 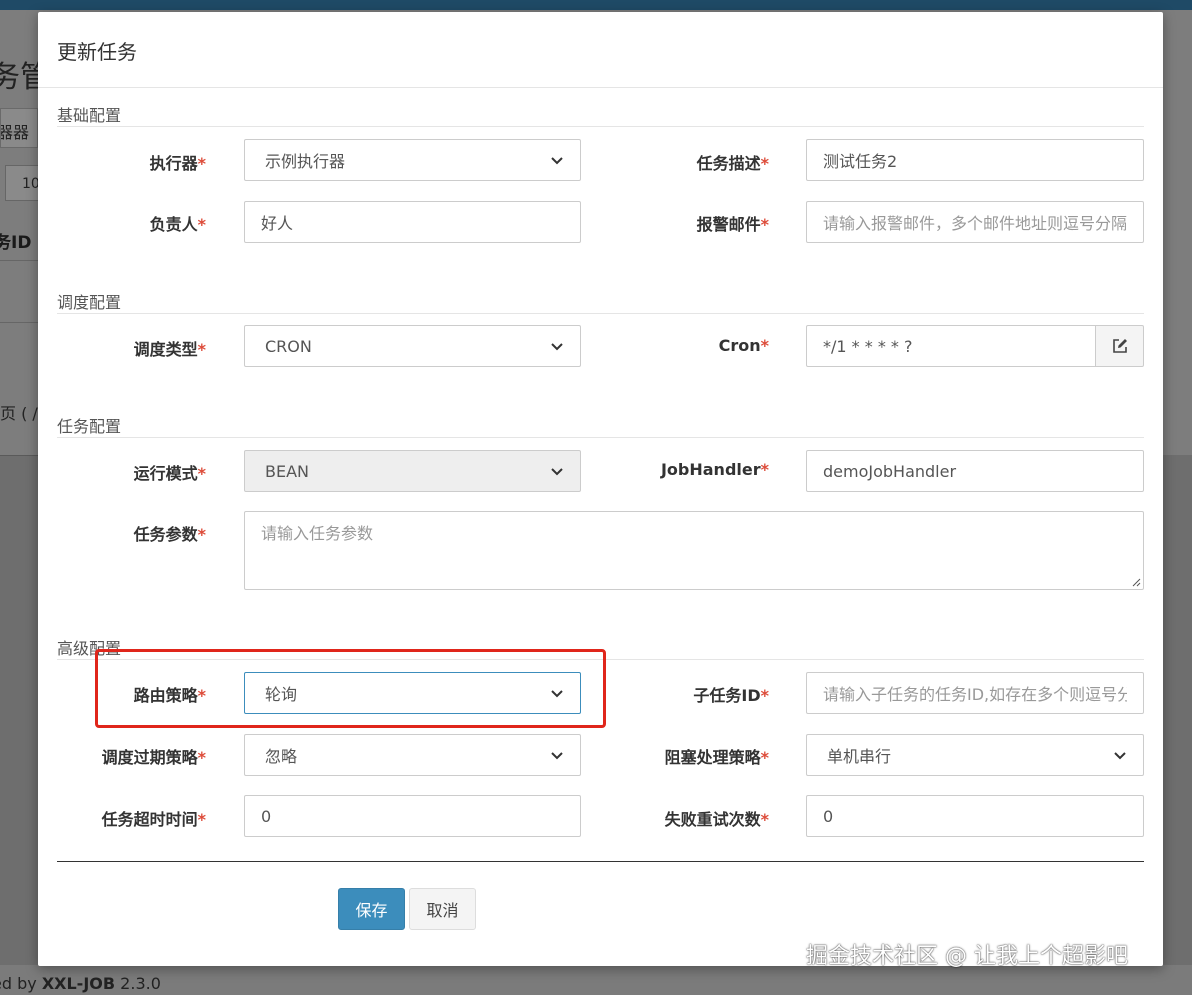 I want to click on fail-retry-label: 失败重试次数*, so click(x=717, y=818).